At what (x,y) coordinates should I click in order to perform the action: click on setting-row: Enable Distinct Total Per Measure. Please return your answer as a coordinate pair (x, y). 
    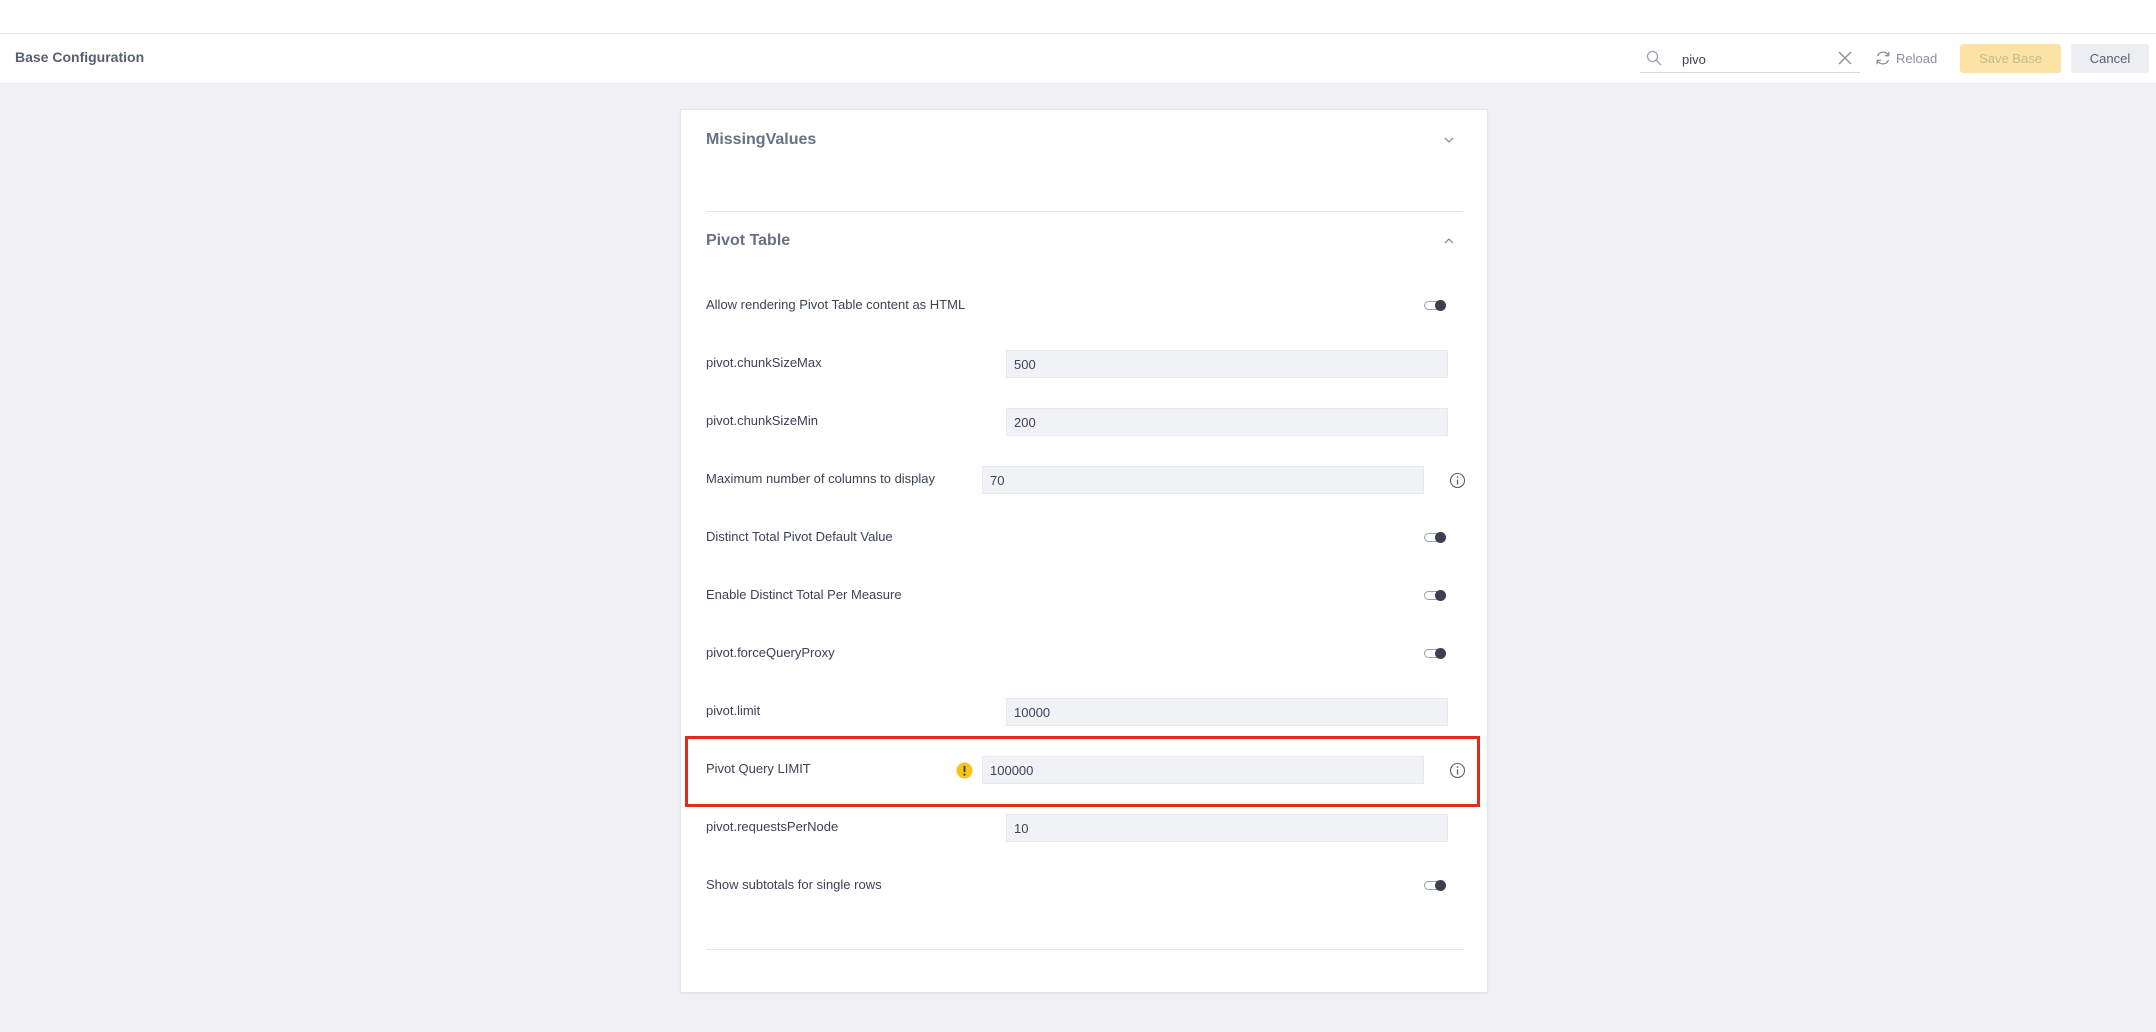
    Looking at the image, I should click on (1084, 596).